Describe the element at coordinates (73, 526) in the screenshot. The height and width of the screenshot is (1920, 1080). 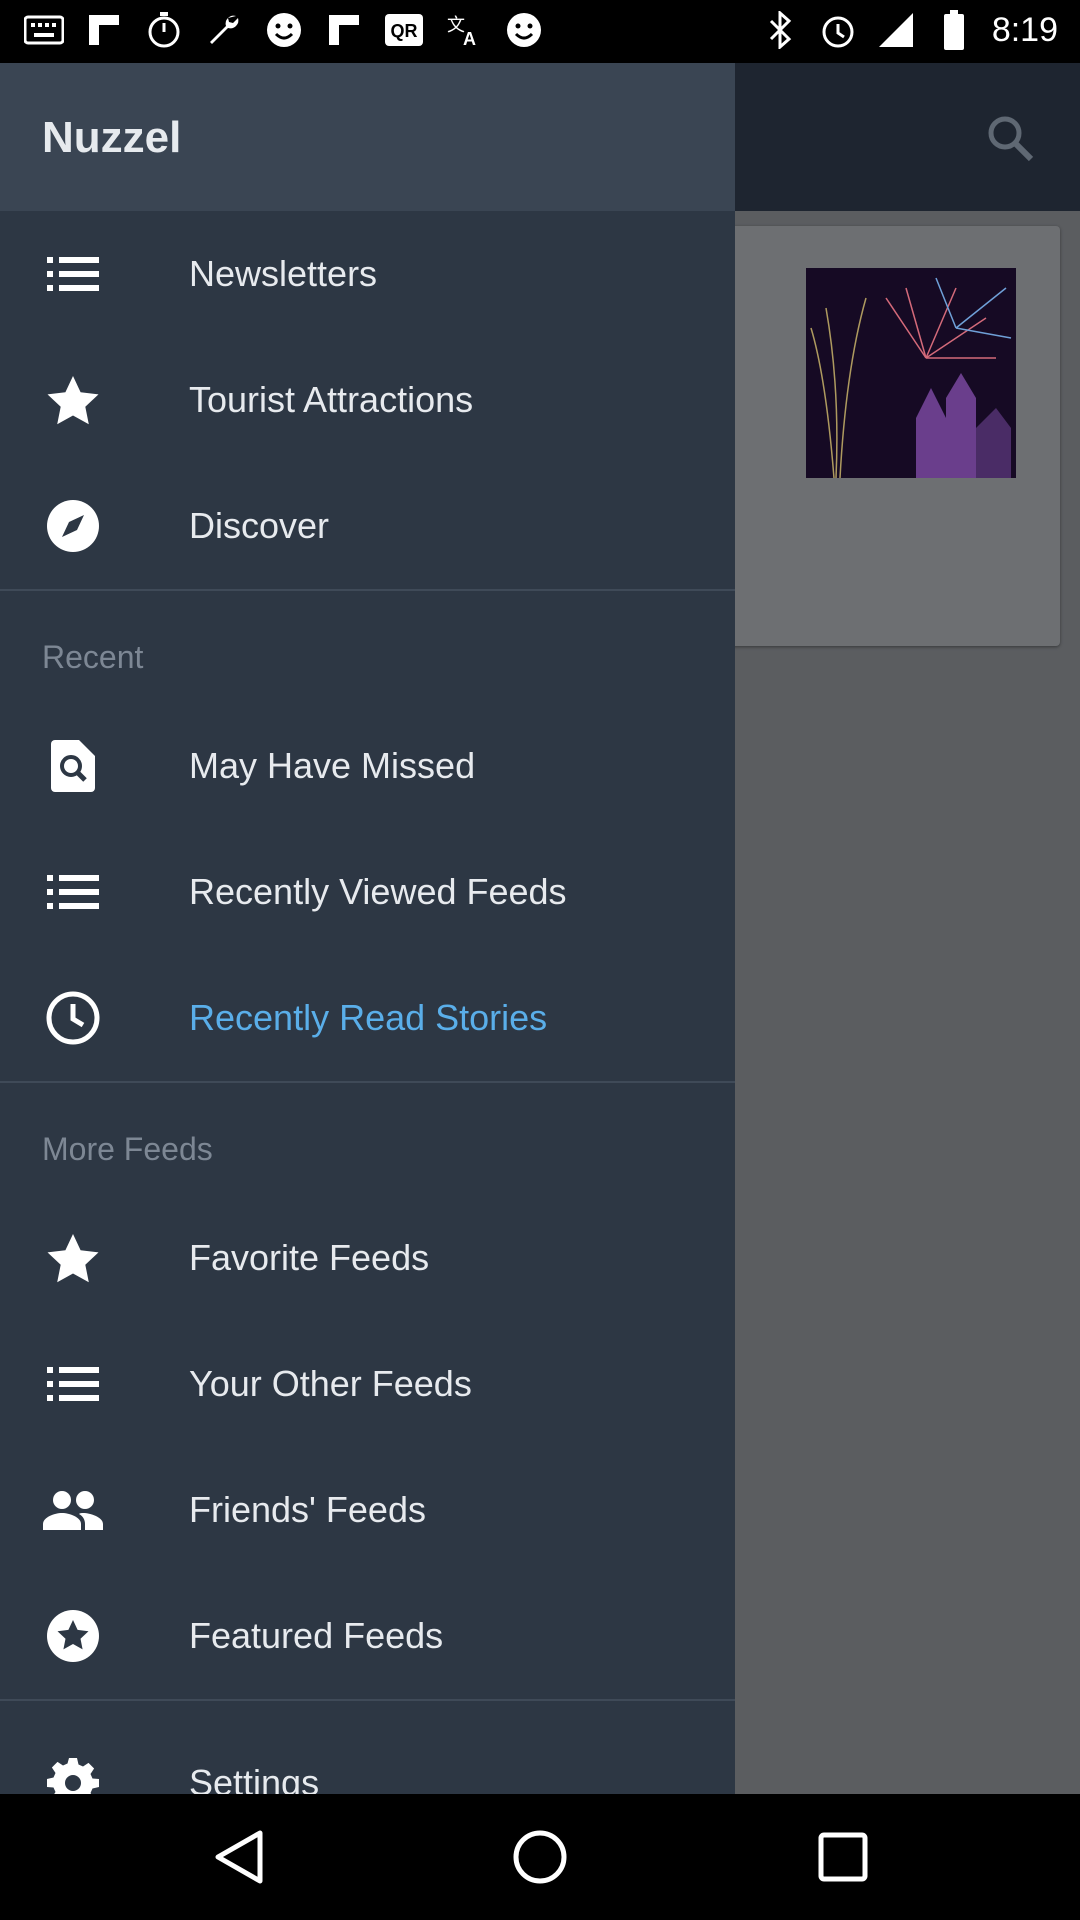
I see `compass-icon` at that location.